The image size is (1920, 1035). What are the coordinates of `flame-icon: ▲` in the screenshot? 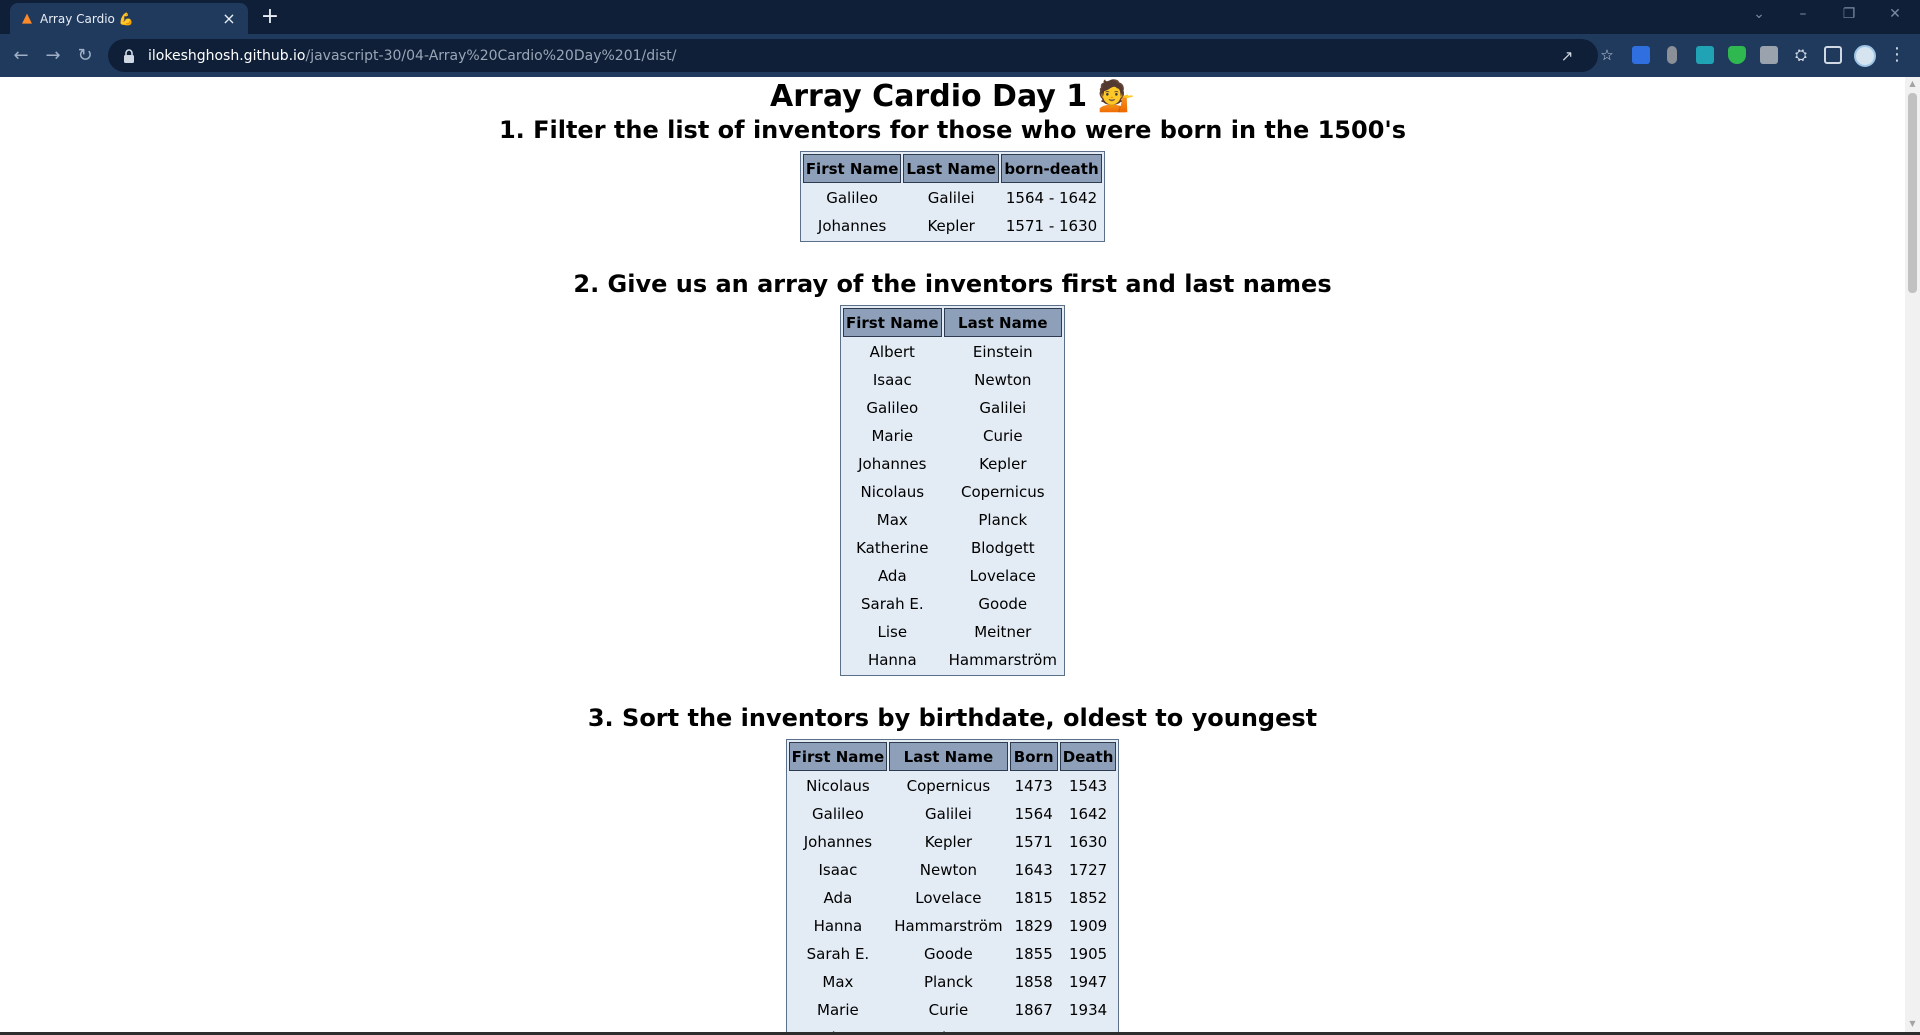 It's located at (27, 18).